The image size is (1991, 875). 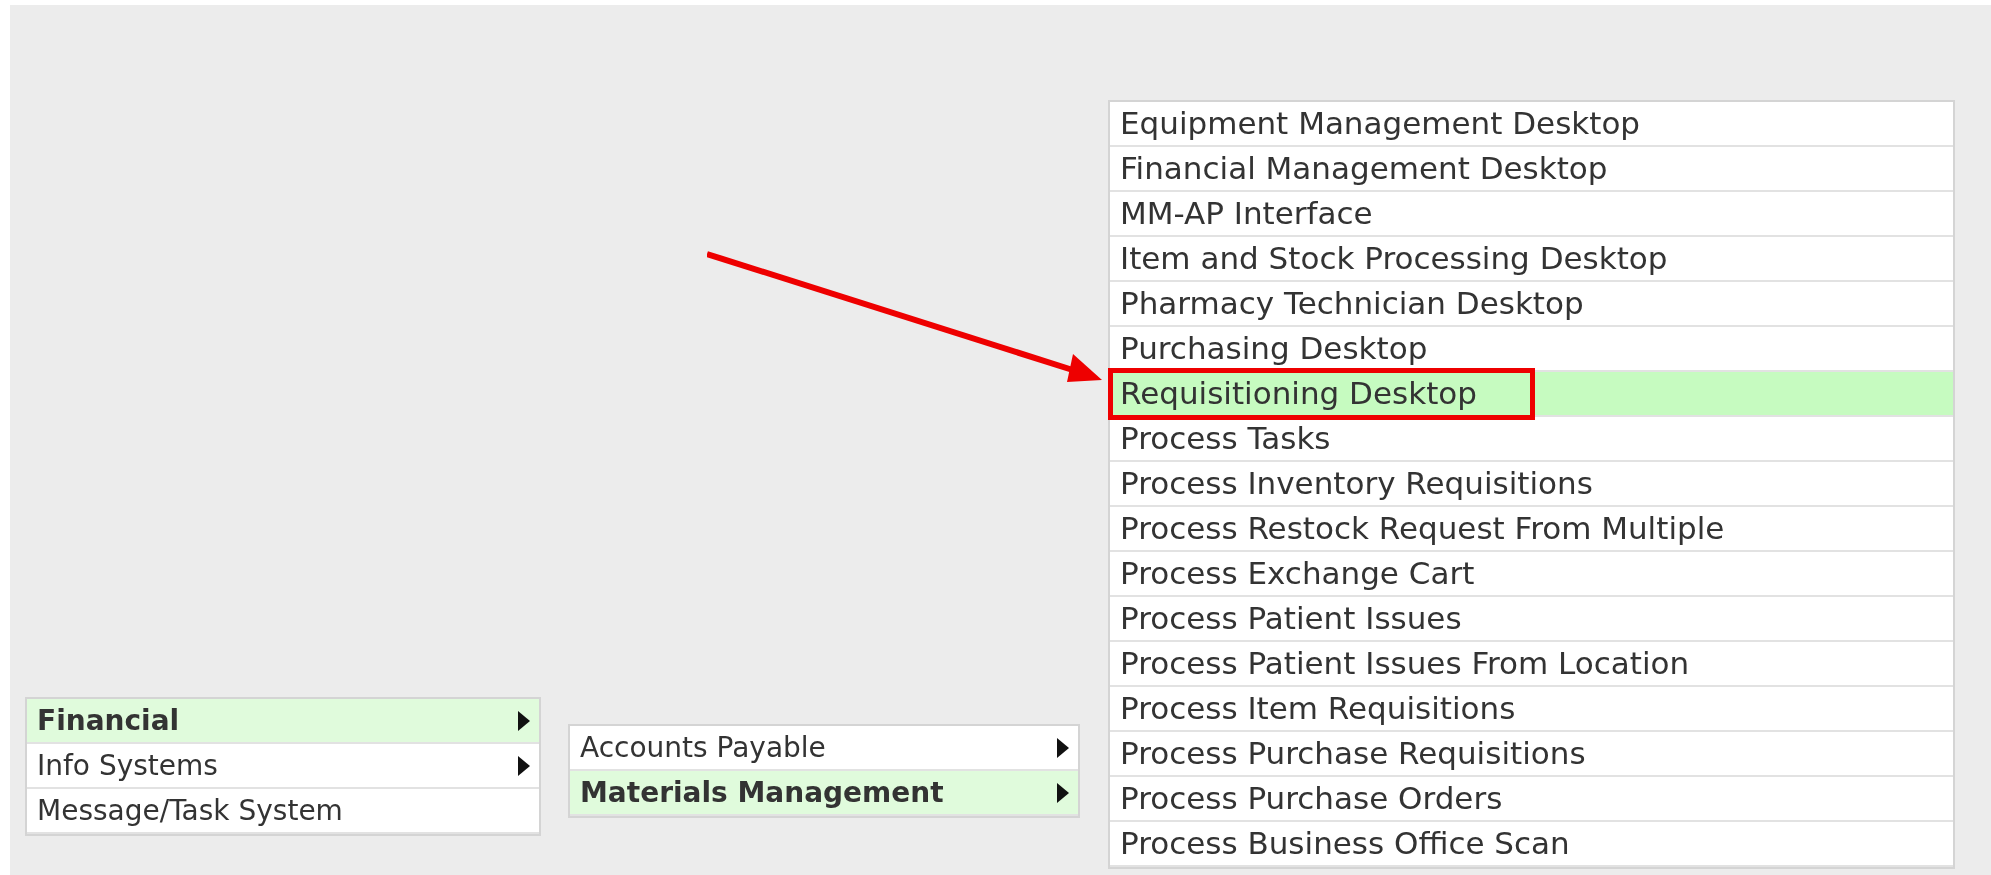 I want to click on menu-item: Financial, so click(x=283, y=721).